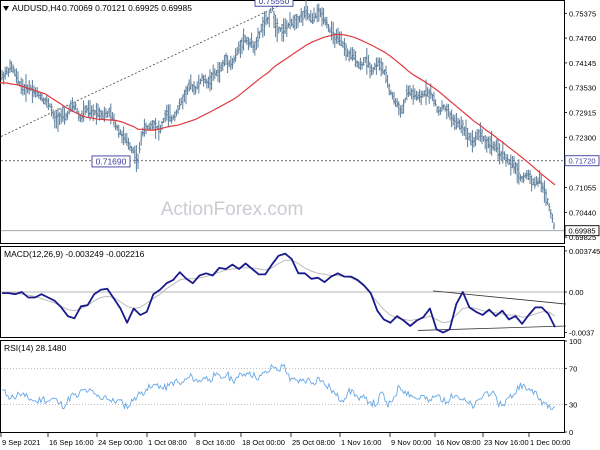 The image size is (600, 450). Describe the element at coordinates (361, 442) in the screenshot. I see `x-tick-label: 1 Nov 16:00` at that location.